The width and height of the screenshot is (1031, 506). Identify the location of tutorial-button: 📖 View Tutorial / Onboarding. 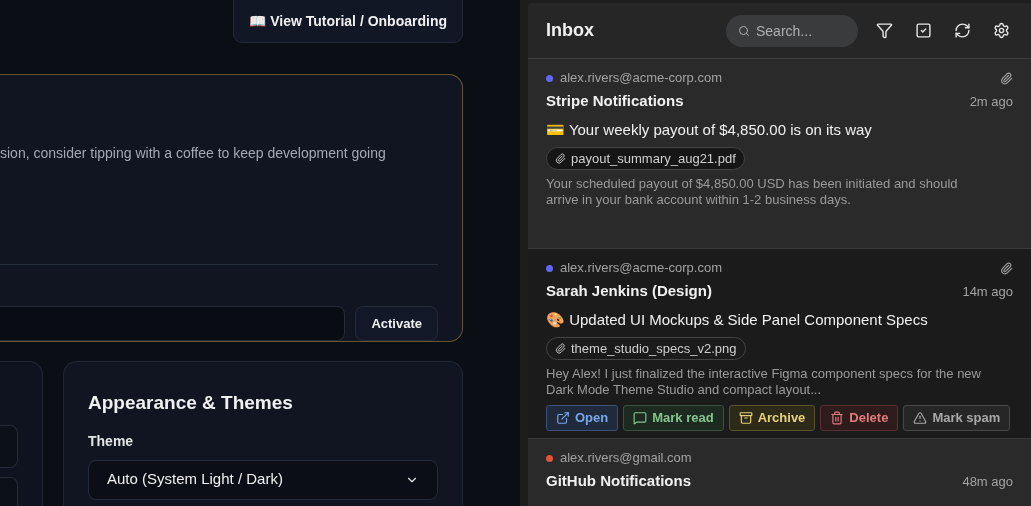
(348, 21).